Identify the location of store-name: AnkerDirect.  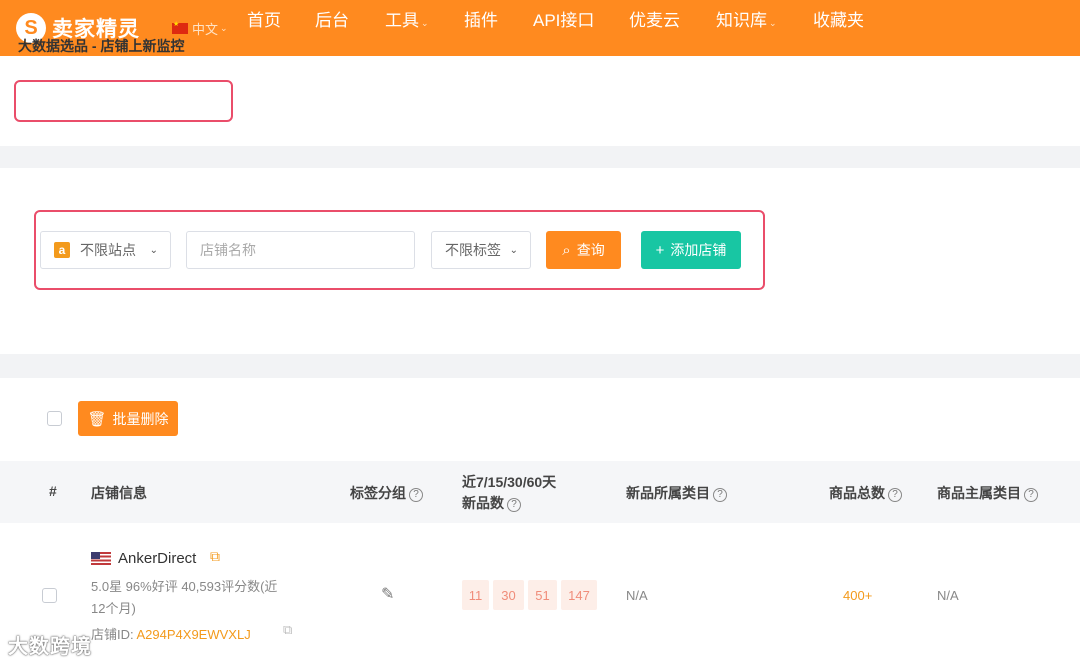
(157, 558).